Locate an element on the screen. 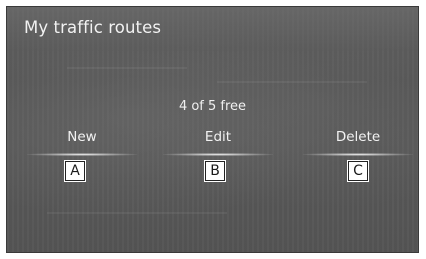  callout-label-a: A is located at coordinates (75, 171).